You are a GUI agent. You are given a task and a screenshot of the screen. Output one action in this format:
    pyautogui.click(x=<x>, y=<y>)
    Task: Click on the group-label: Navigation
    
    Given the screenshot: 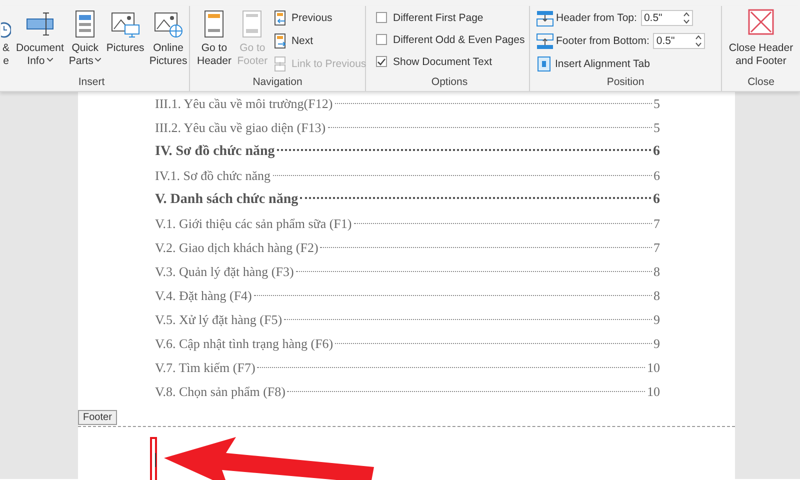 What is the action you would take?
    pyautogui.click(x=278, y=82)
    